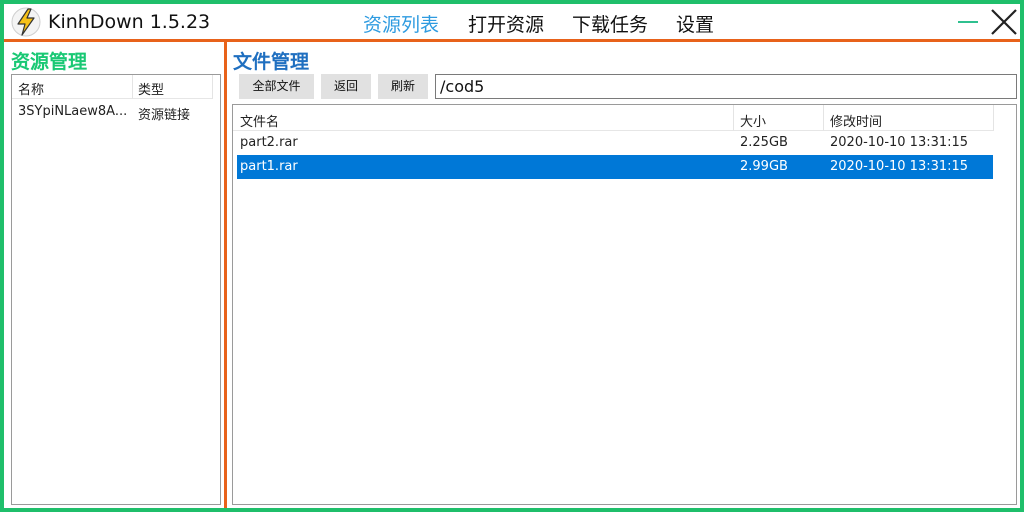  What do you see at coordinates (271, 62) in the screenshot?
I see `file-panel-title: 文件管理` at bounding box center [271, 62].